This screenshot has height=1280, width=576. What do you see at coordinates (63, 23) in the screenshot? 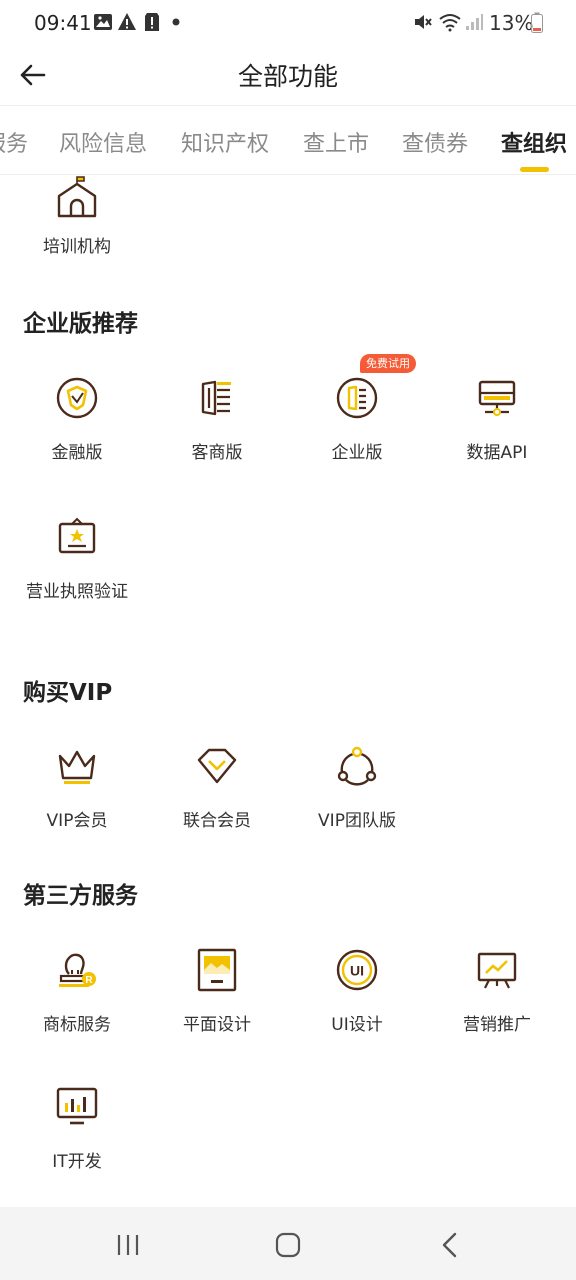
I see `status-time: 09:41` at bounding box center [63, 23].